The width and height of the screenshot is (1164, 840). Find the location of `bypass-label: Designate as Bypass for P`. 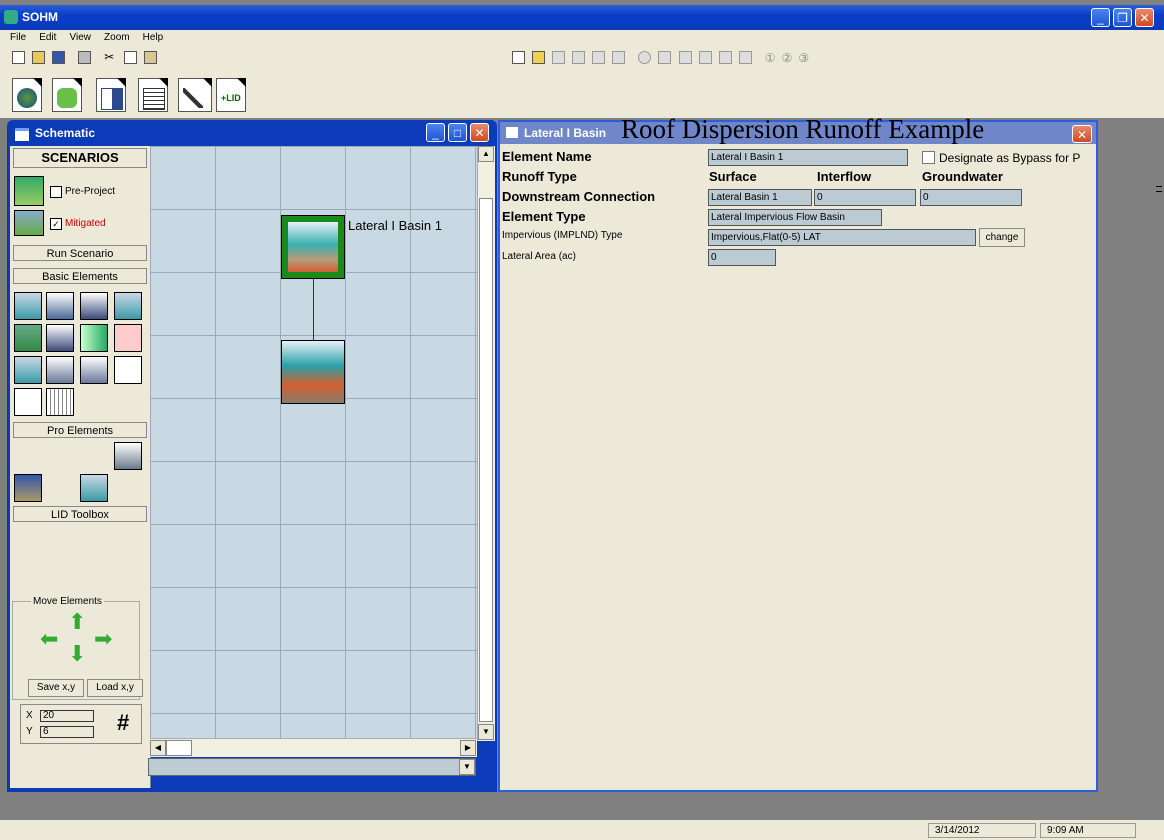

bypass-label: Designate as Bypass for P is located at coordinates (1010, 158).